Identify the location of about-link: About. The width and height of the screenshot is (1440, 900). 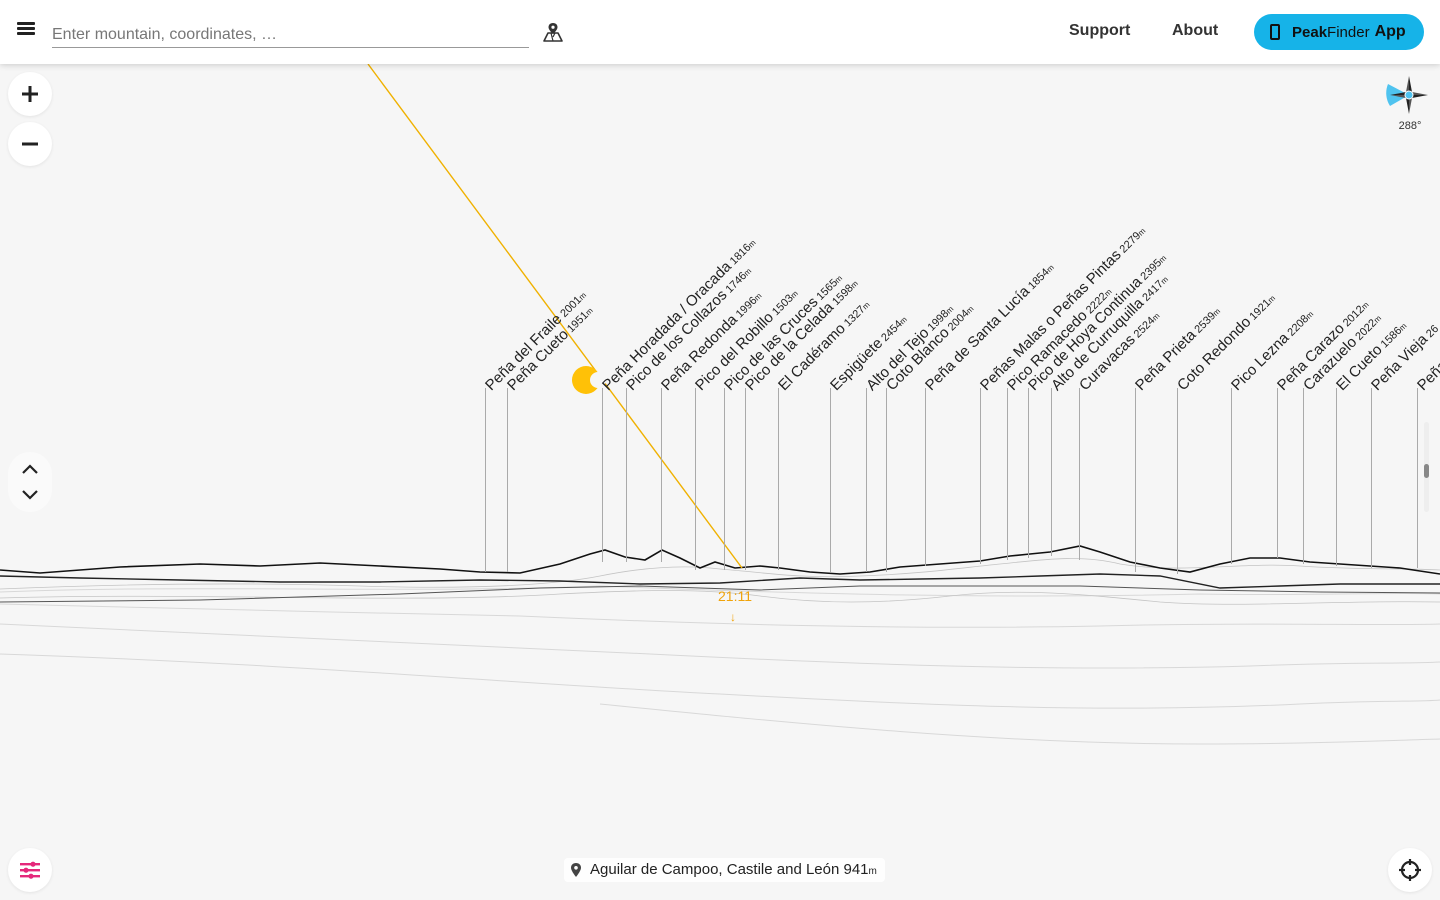
(1195, 31).